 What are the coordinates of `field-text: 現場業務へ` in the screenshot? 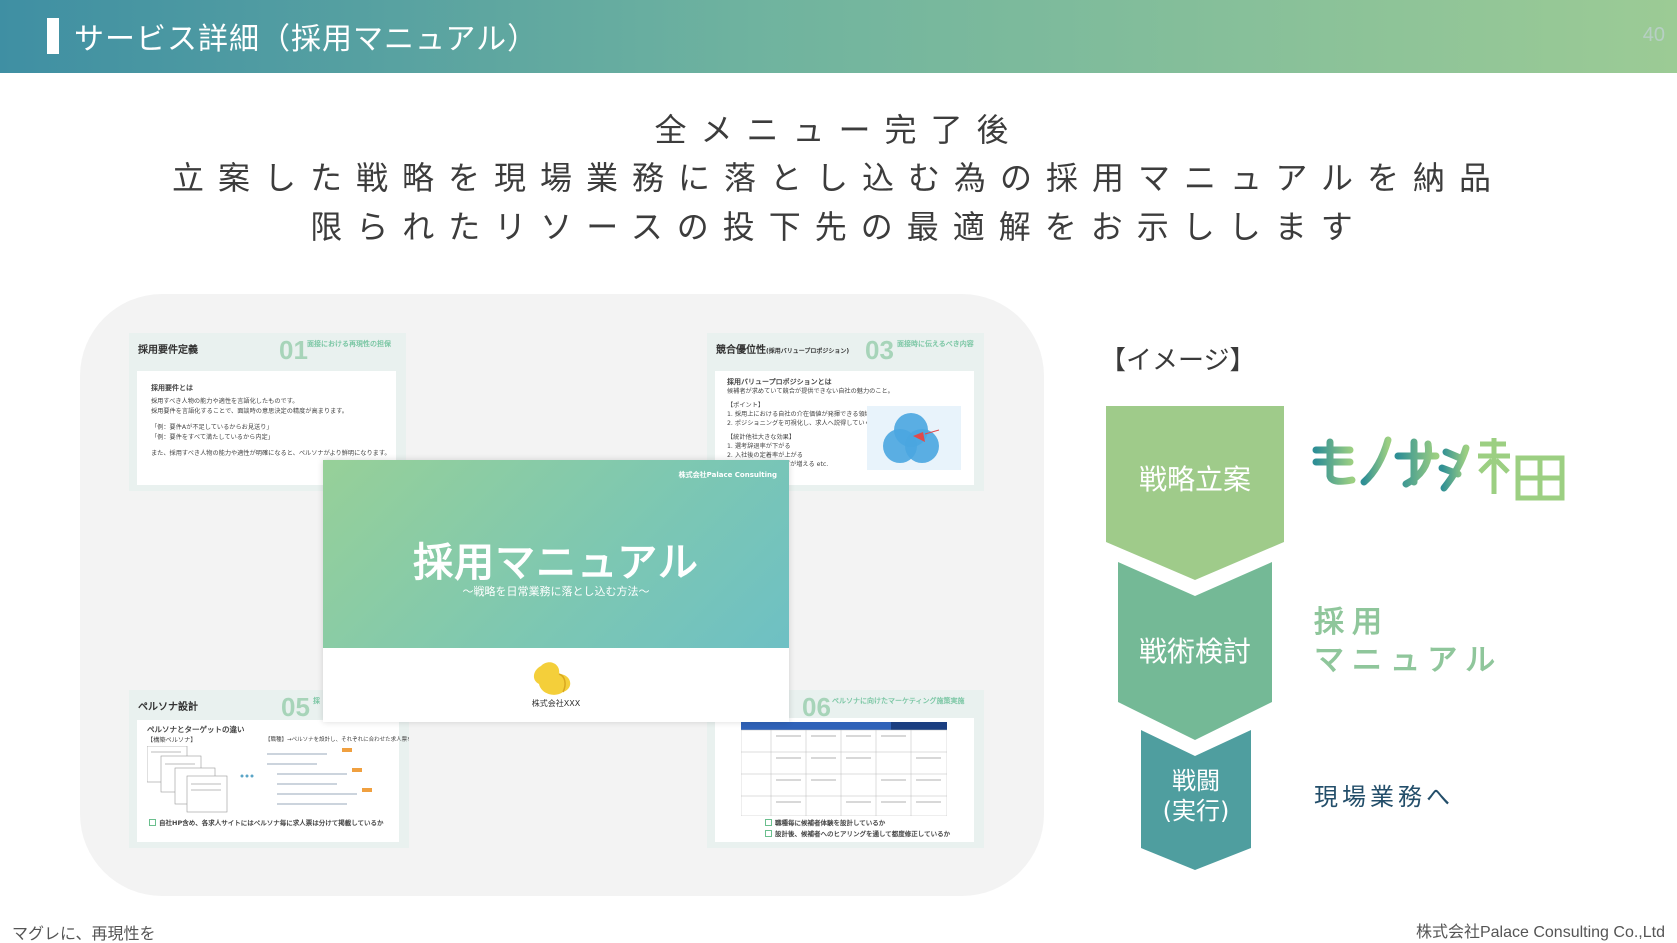 It's located at (1384, 797).